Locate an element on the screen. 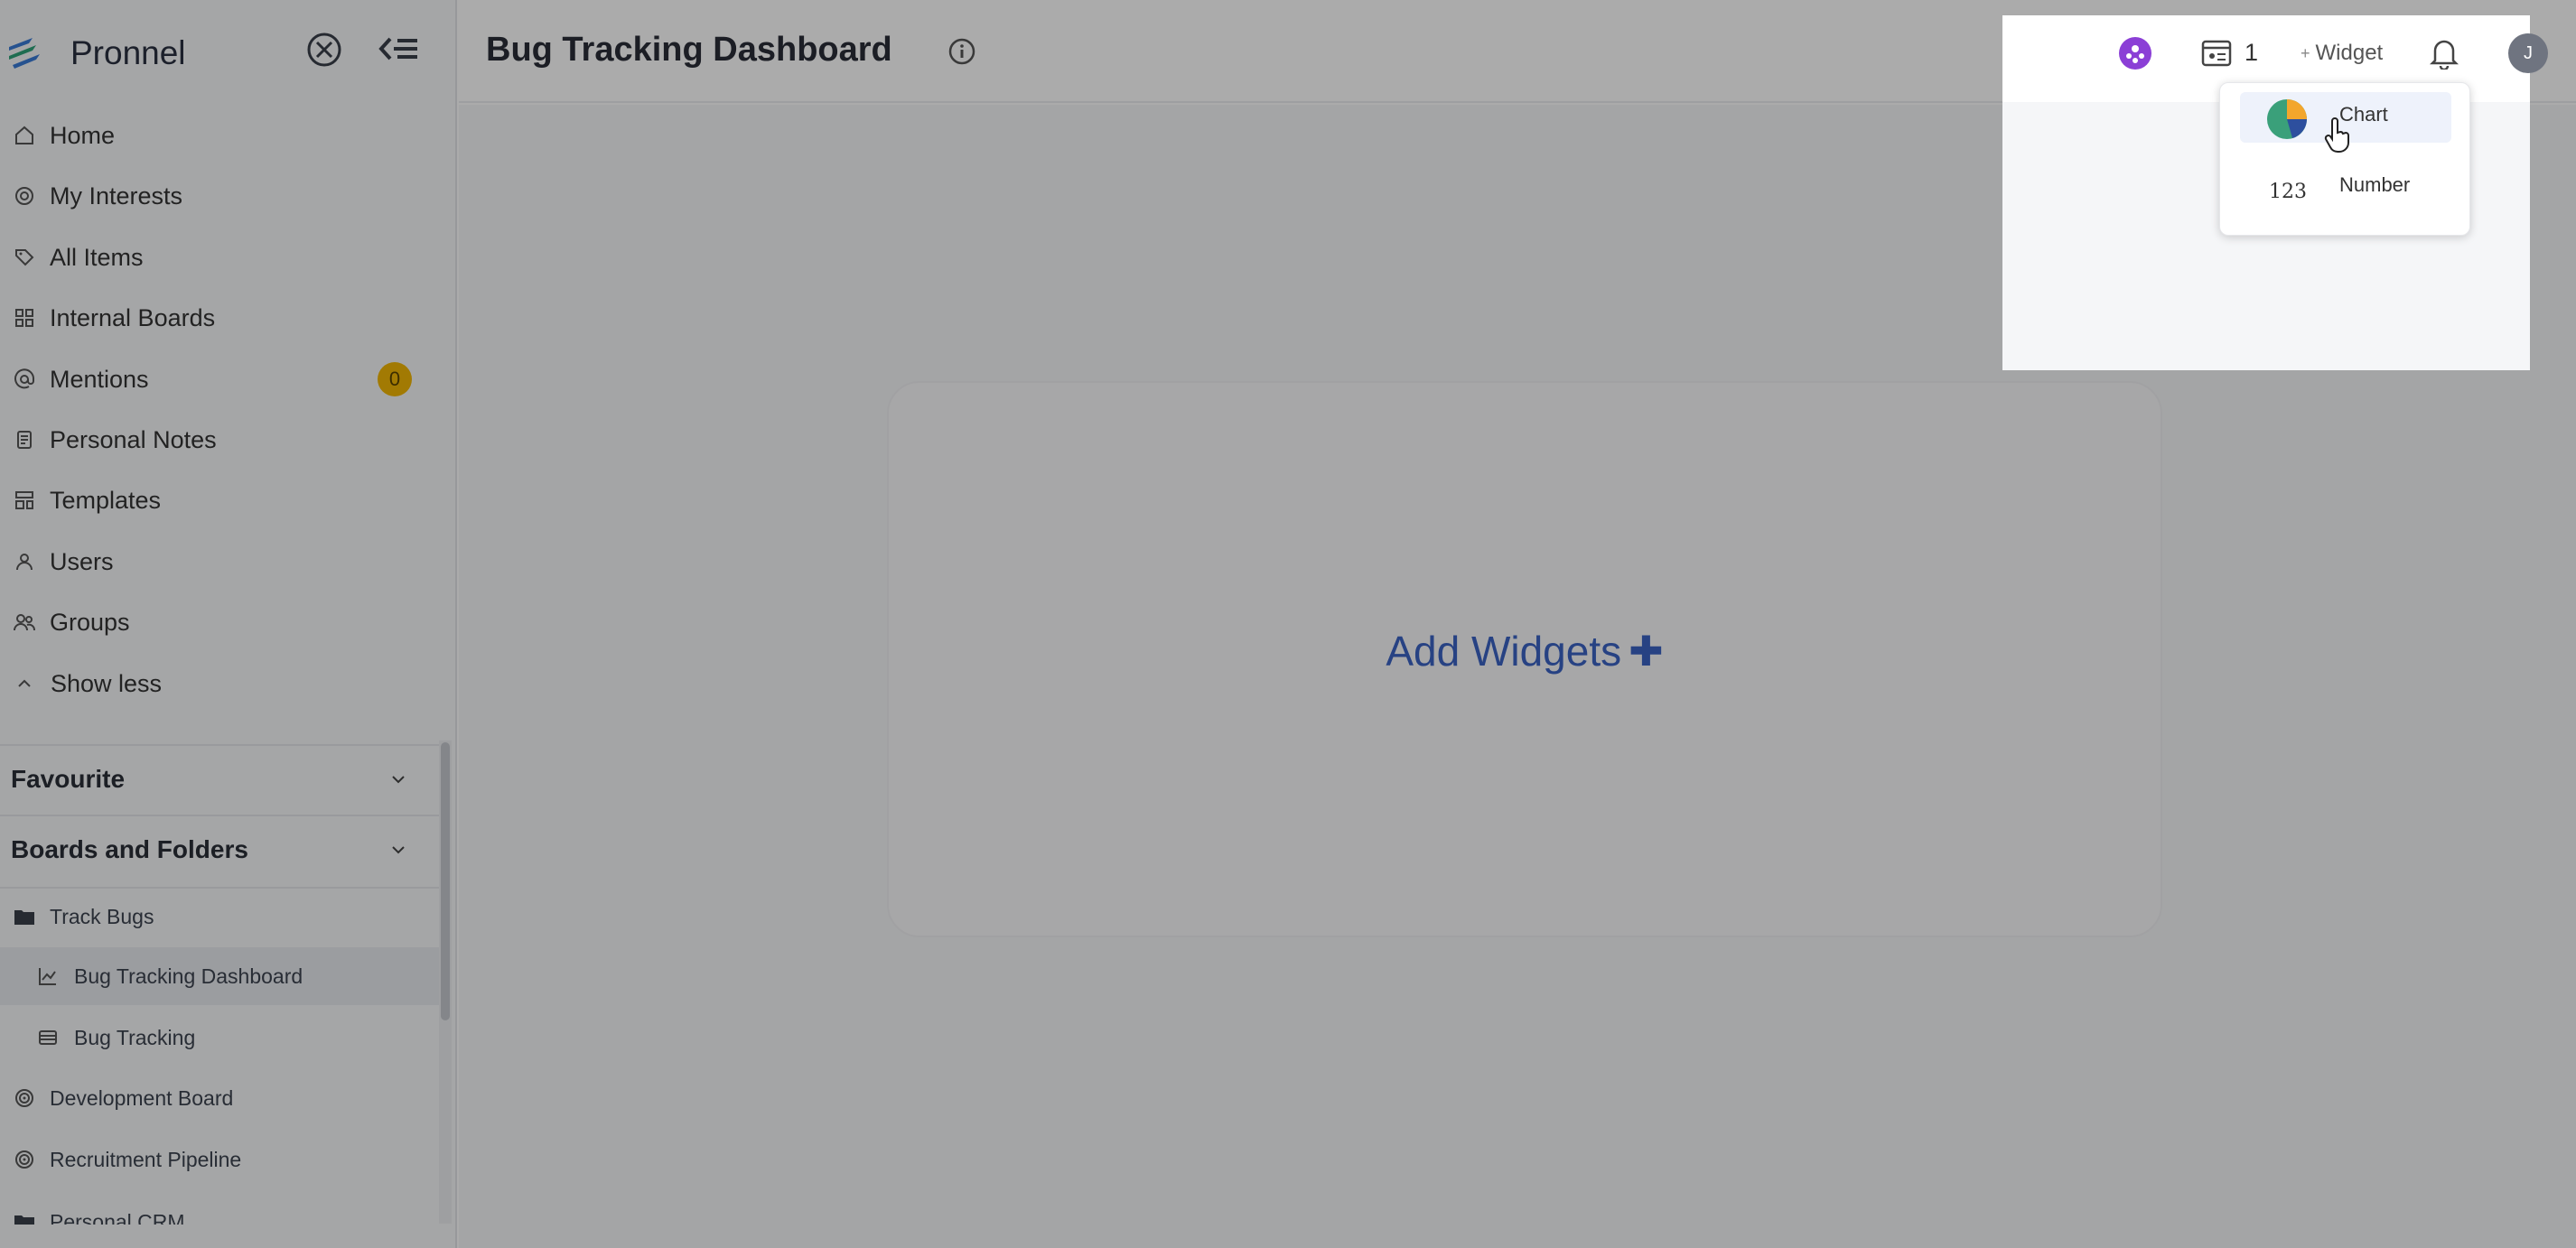  widget-type-dropdown: Chart 123 Number is located at coordinates (2345, 159).